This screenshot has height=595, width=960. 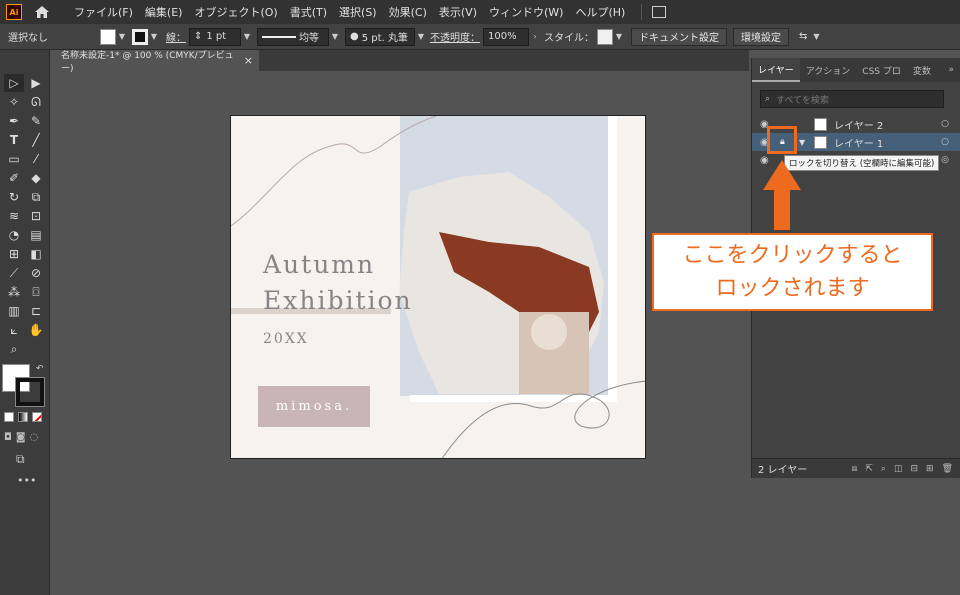 I want to click on zoom-tool-icon: ⌕, so click(x=14, y=349).